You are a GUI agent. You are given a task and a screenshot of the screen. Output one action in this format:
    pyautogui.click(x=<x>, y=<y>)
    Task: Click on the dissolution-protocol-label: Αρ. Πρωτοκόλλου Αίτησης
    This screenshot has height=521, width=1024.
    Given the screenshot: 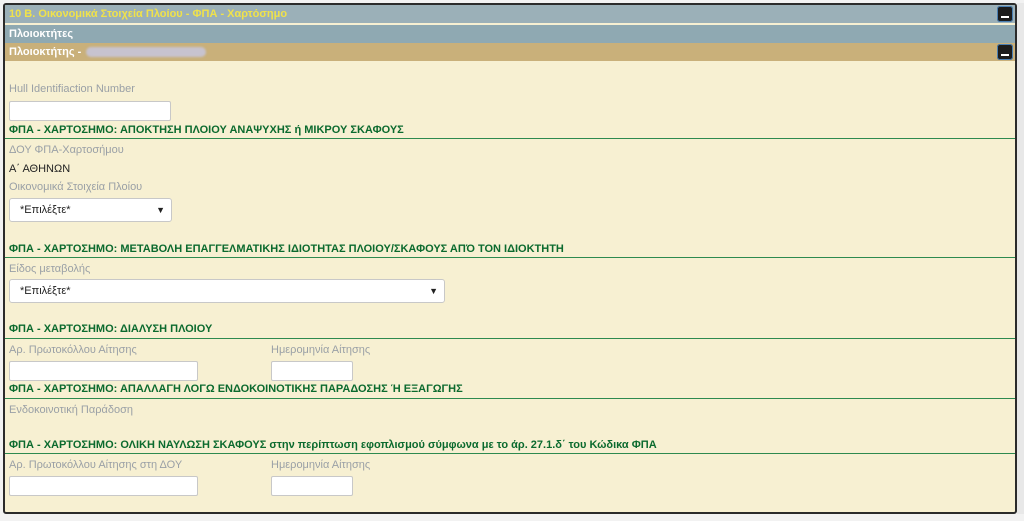 What is the action you would take?
    pyautogui.click(x=73, y=350)
    